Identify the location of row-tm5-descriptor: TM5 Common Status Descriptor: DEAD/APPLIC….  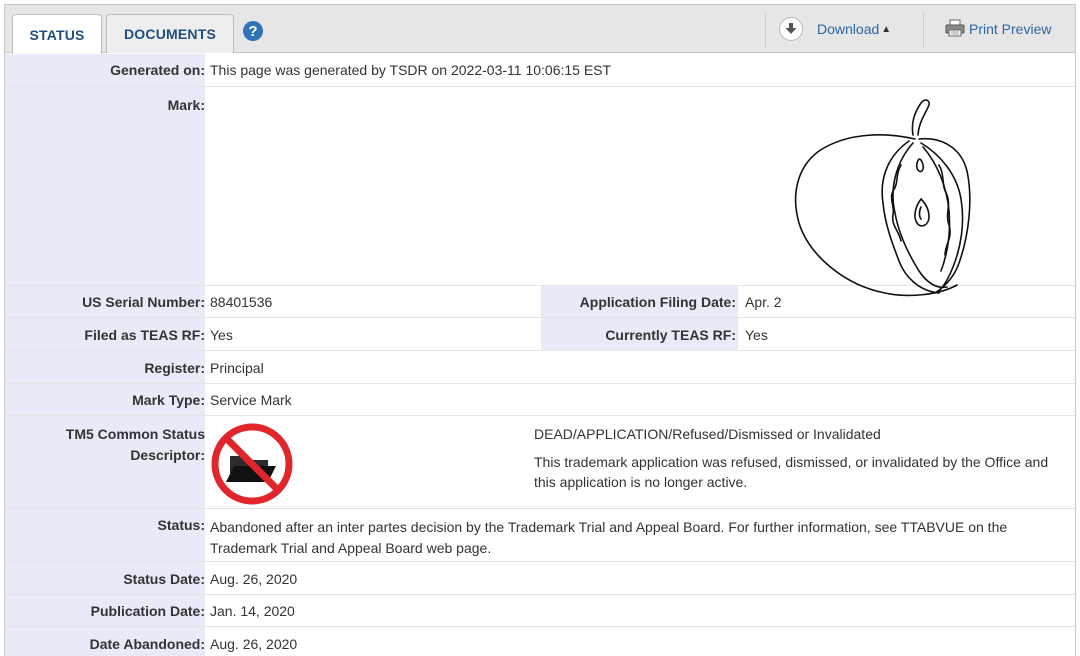
(540, 462).